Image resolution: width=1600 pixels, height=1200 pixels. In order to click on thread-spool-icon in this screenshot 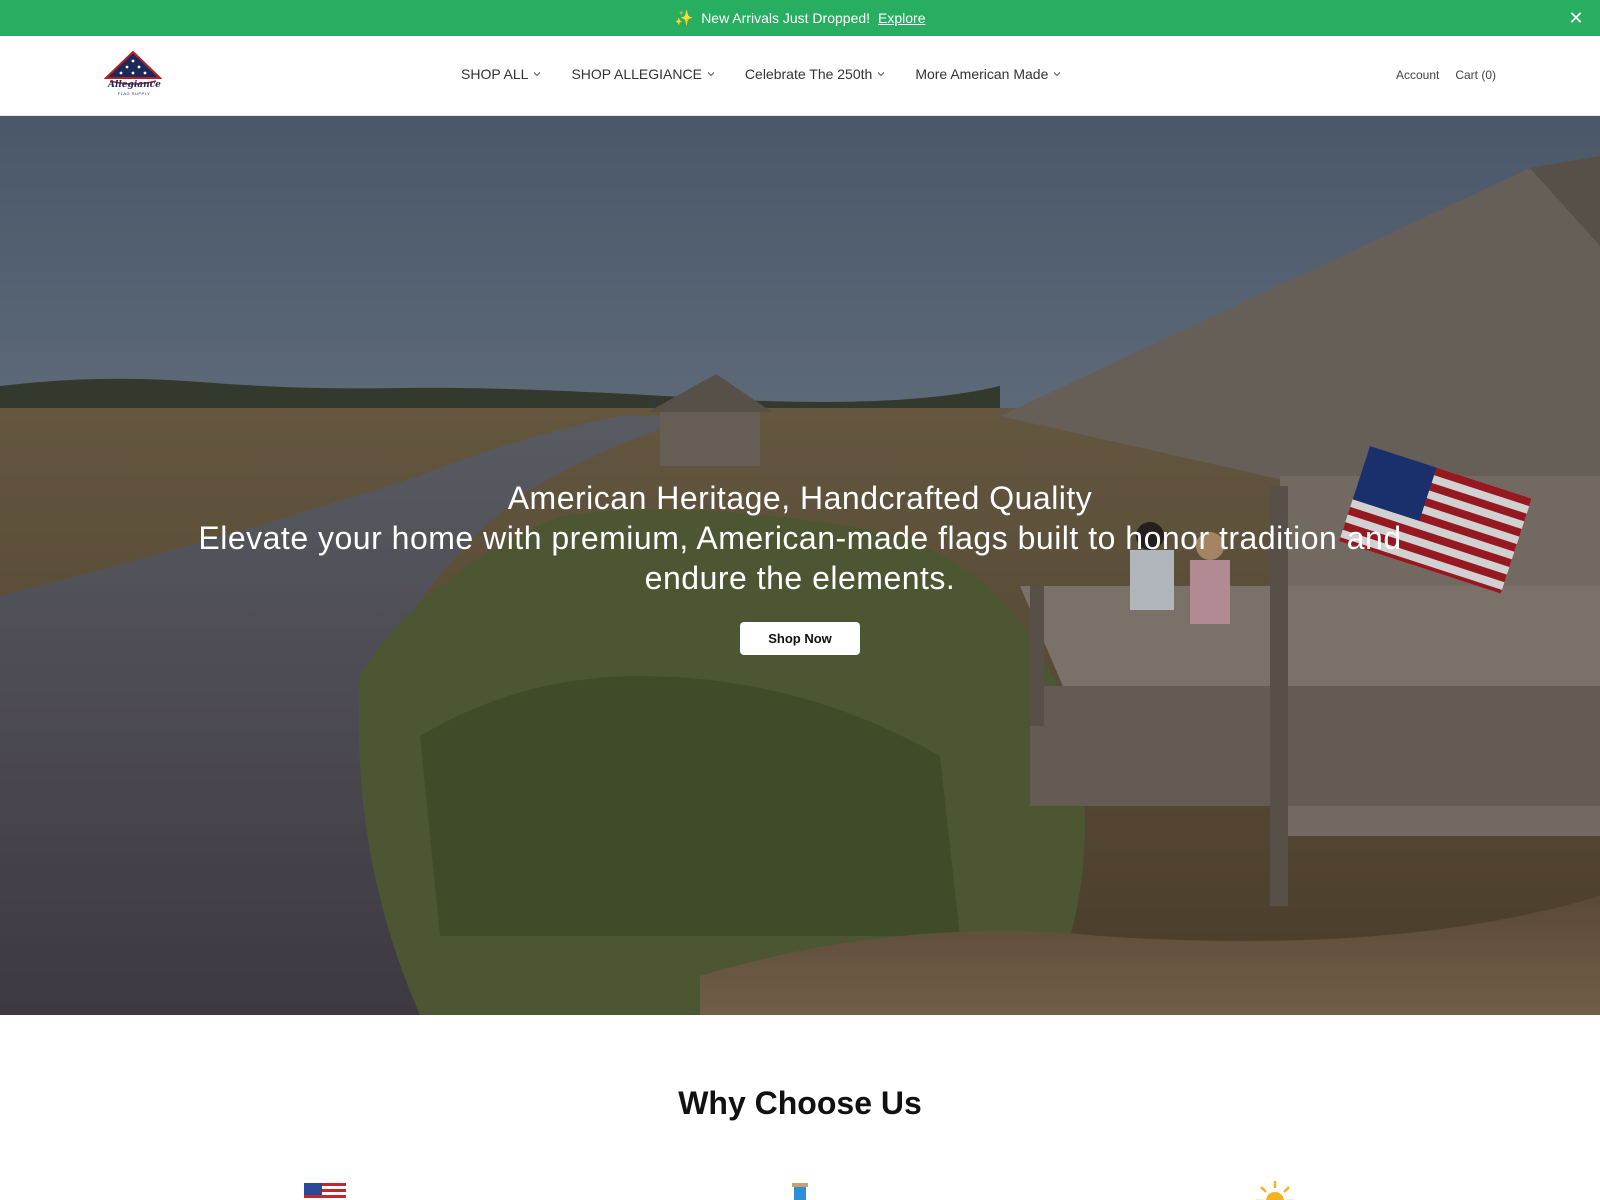, I will do `click(800, 1191)`.